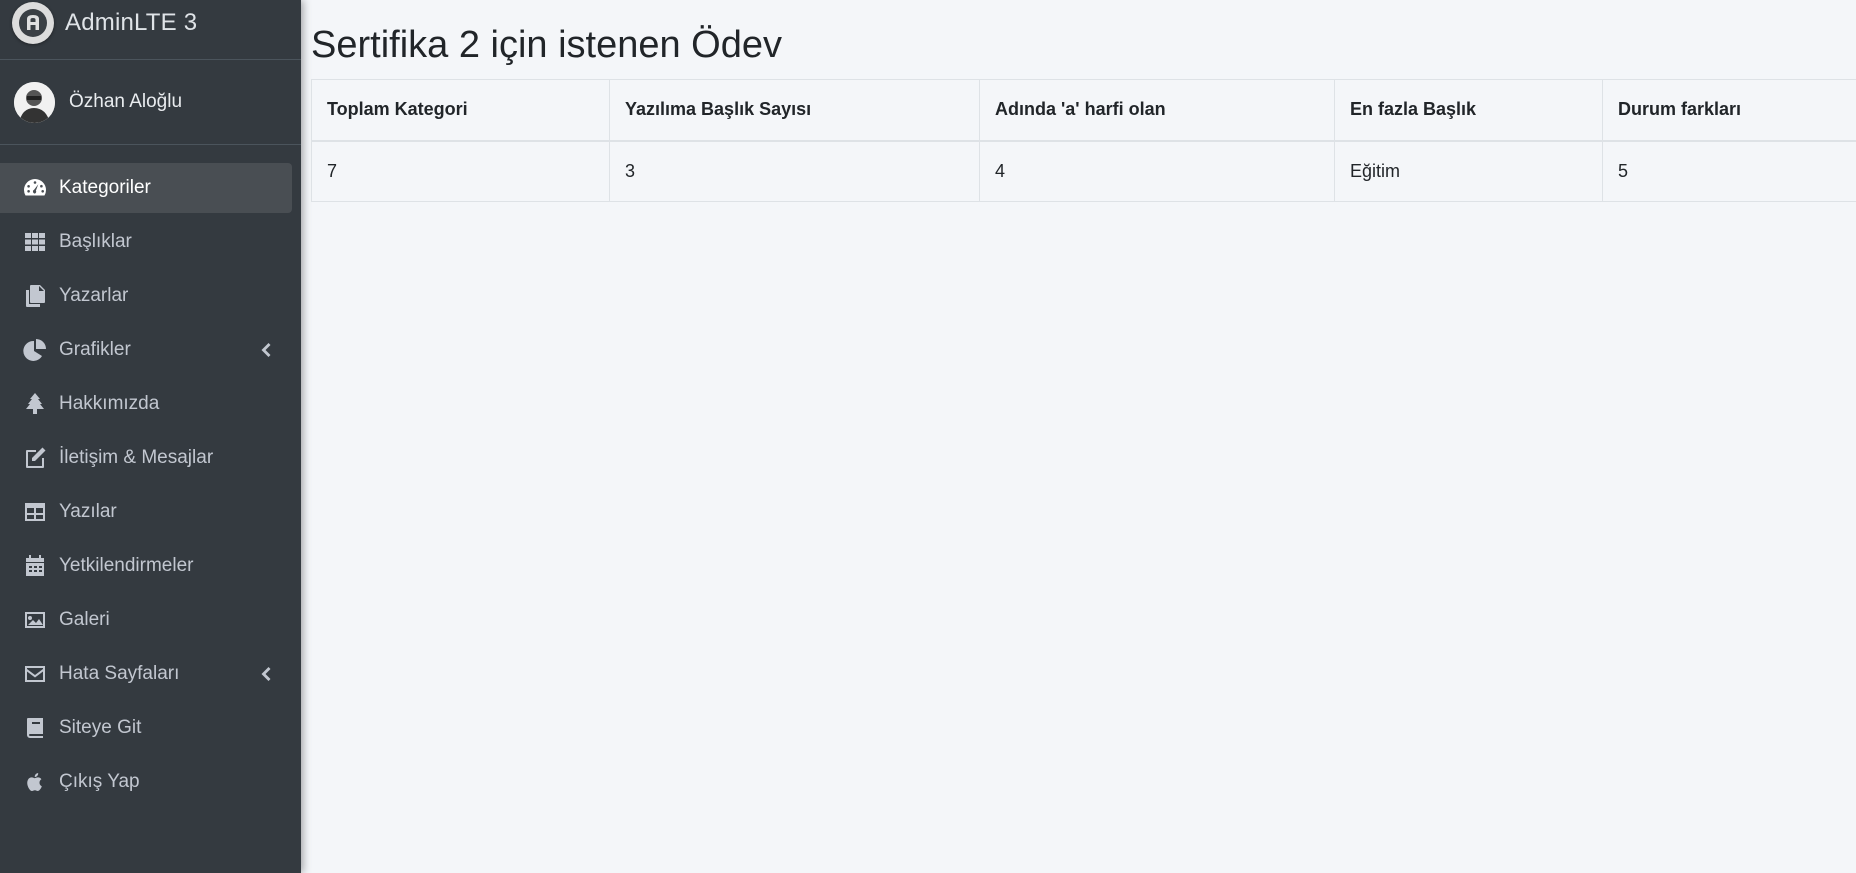  What do you see at coordinates (131, 22) in the screenshot?
I see `brand-title: AdminLTE 3` at bounding box center [131, 22].